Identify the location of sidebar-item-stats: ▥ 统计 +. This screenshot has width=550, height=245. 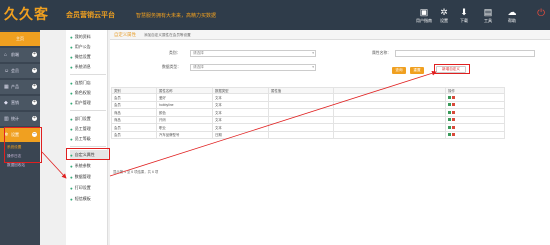
(20, 119).